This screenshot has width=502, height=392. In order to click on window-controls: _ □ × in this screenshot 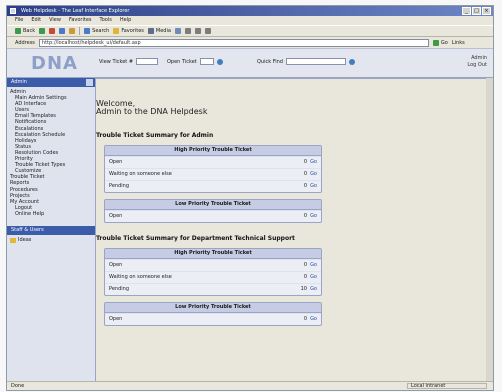, I will do `click(476, 11)`.